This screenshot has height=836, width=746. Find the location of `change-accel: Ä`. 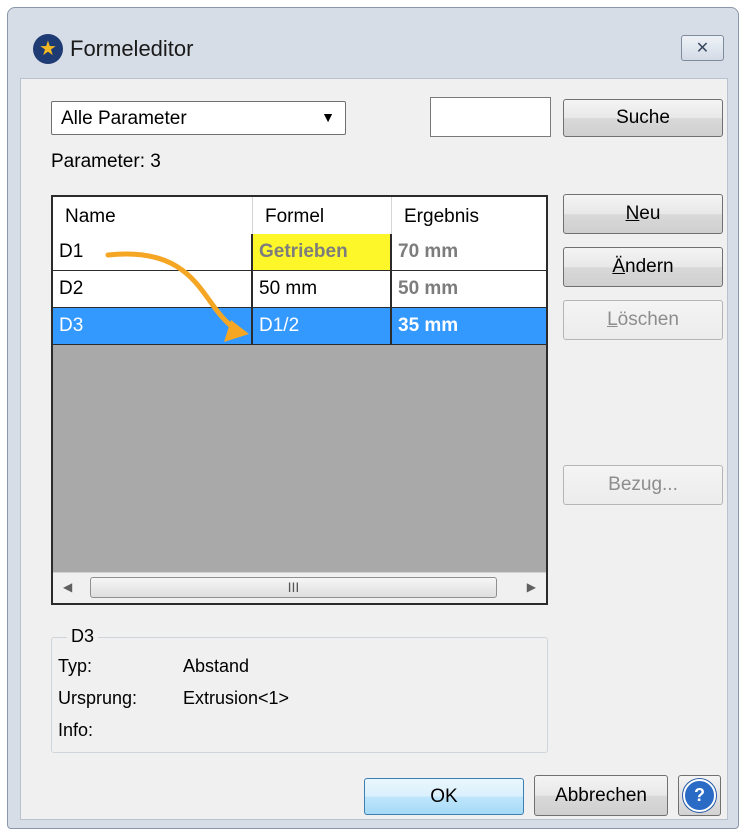

change-accel: Ä is located at coordinates (619, 266).